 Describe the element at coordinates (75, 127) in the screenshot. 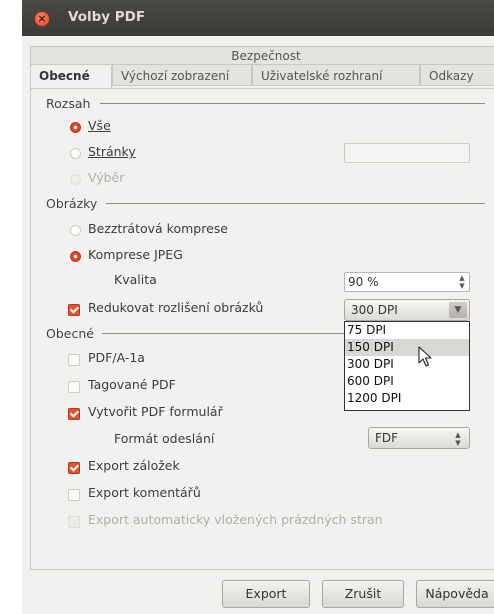

I see `range-all-radio` at that location.